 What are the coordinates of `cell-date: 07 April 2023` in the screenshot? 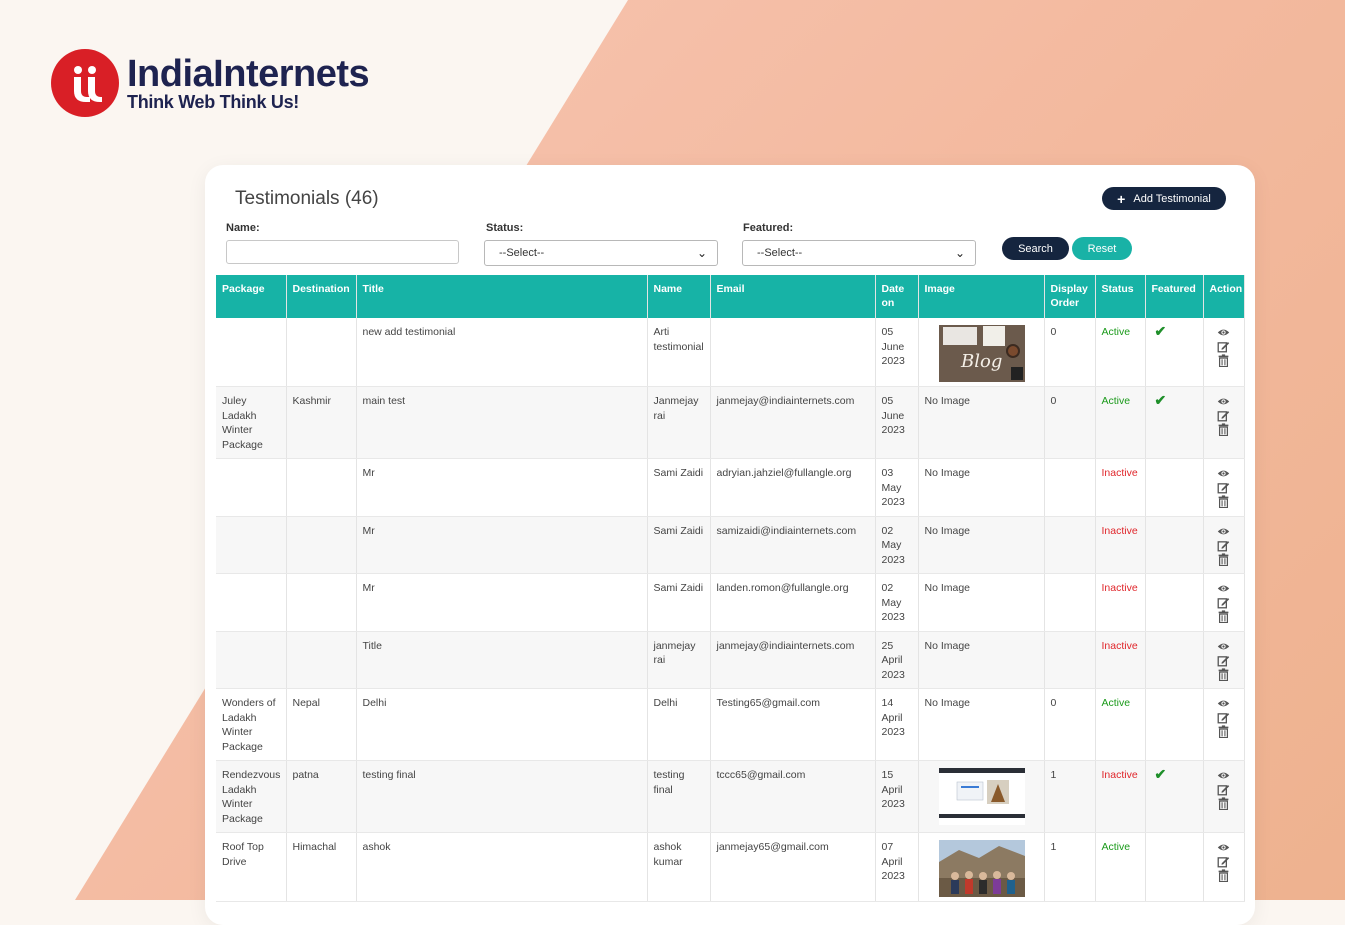 It's located at (897, 867).